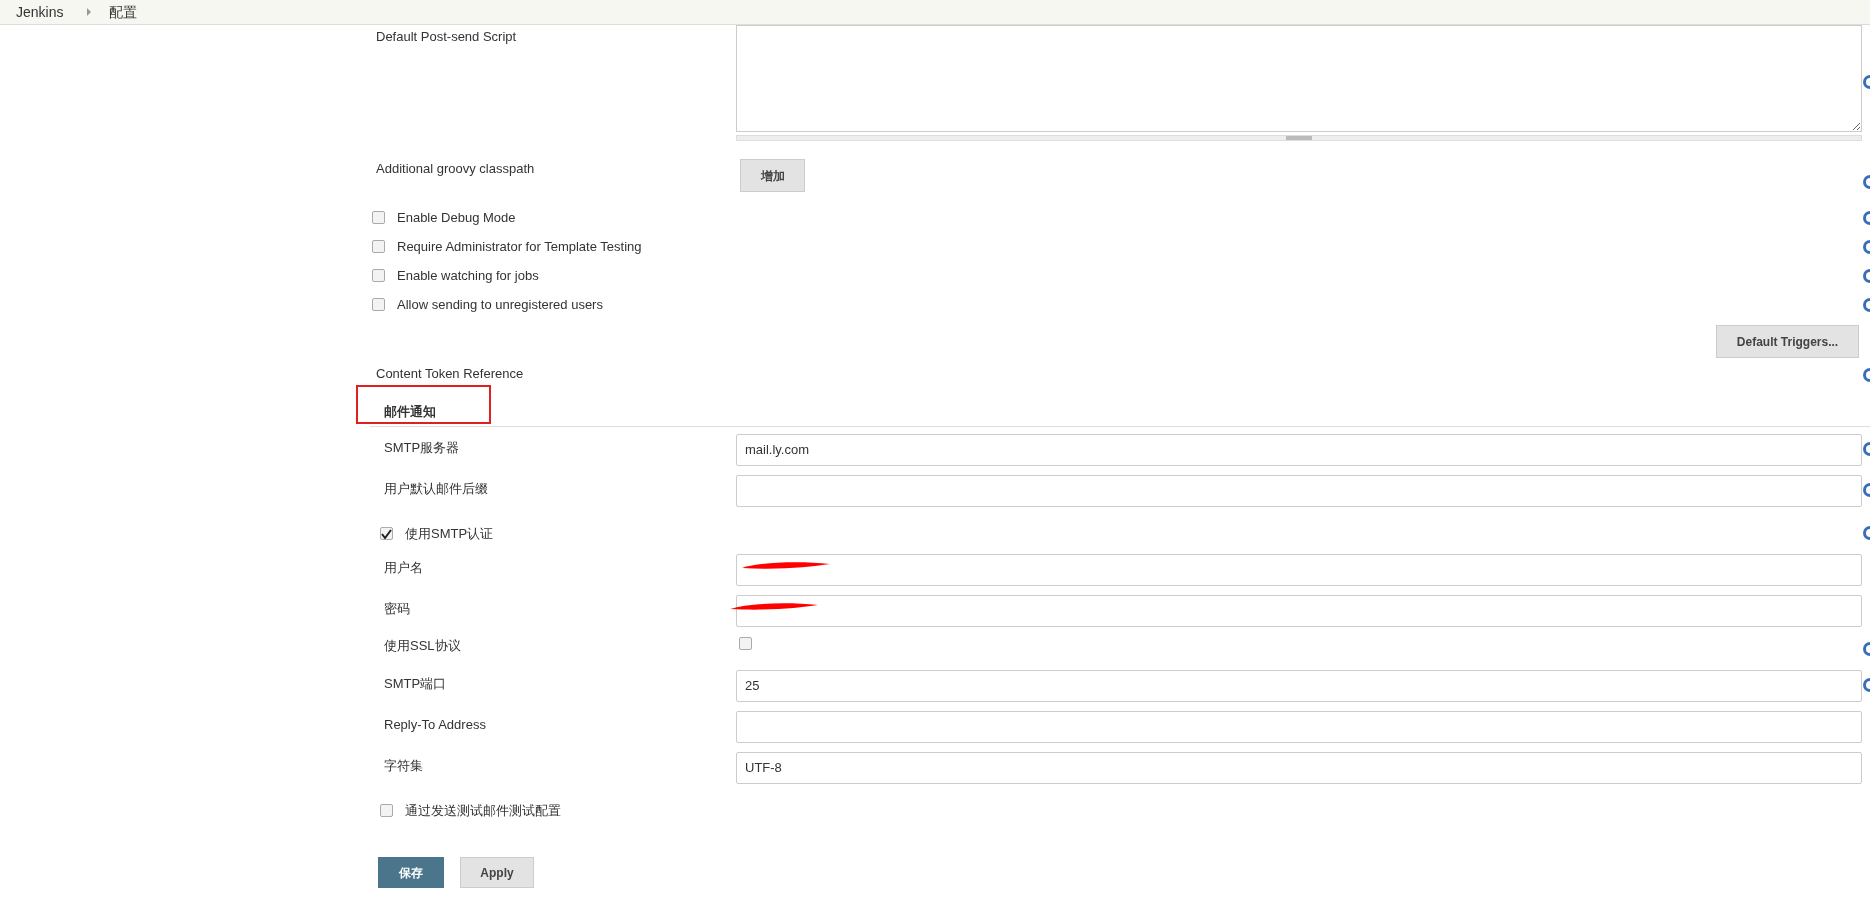 The height and width of the screenshot is (914, 1870). What do you see at coordinates (415, 683) in the screenshot?
I see `field-label: SMTP端口` at bounding box center [415, 683].